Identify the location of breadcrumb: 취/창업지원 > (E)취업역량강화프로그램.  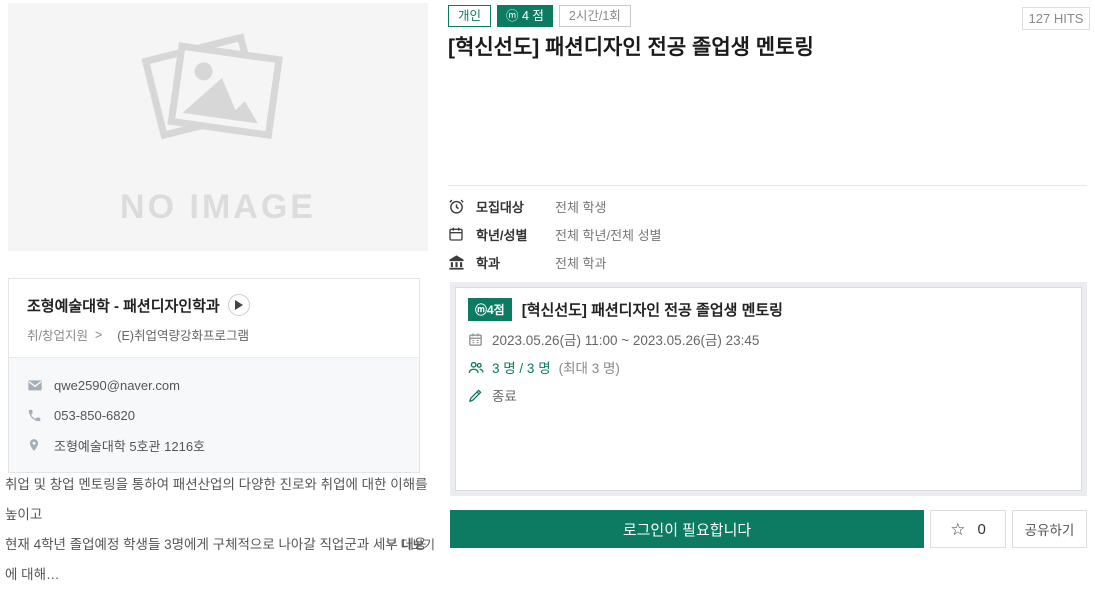
(214, 334).